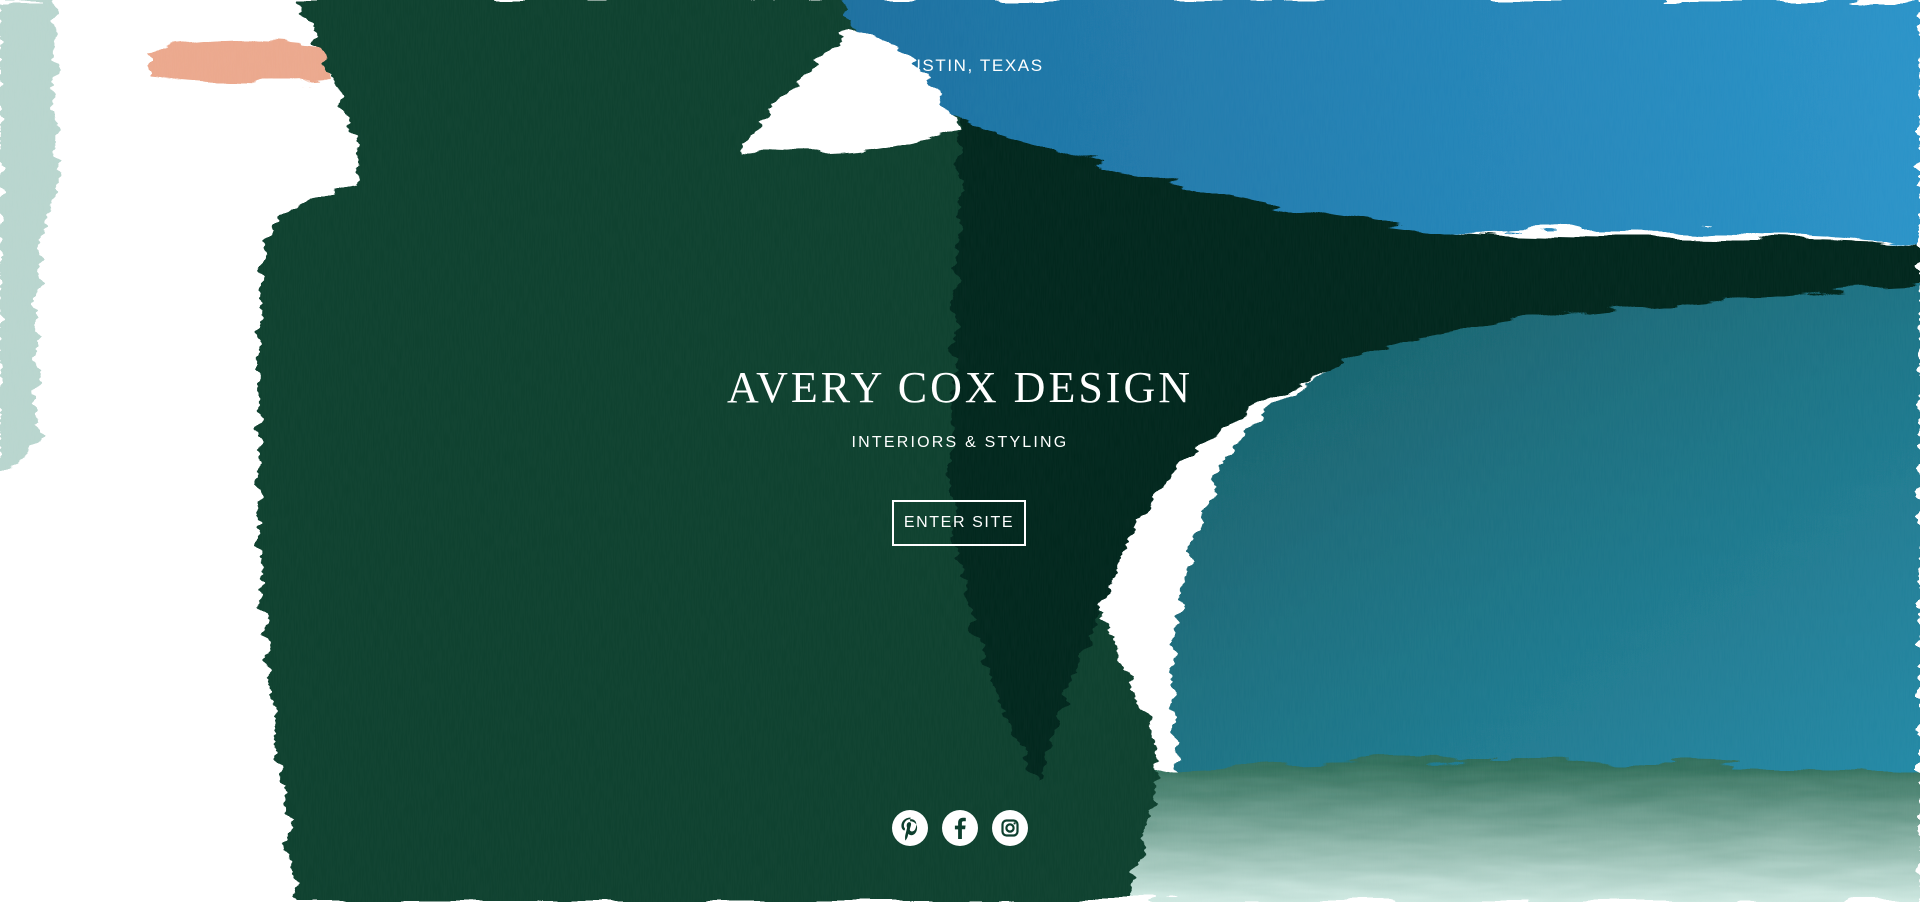  I want to click on social-links, so click(960, 828).